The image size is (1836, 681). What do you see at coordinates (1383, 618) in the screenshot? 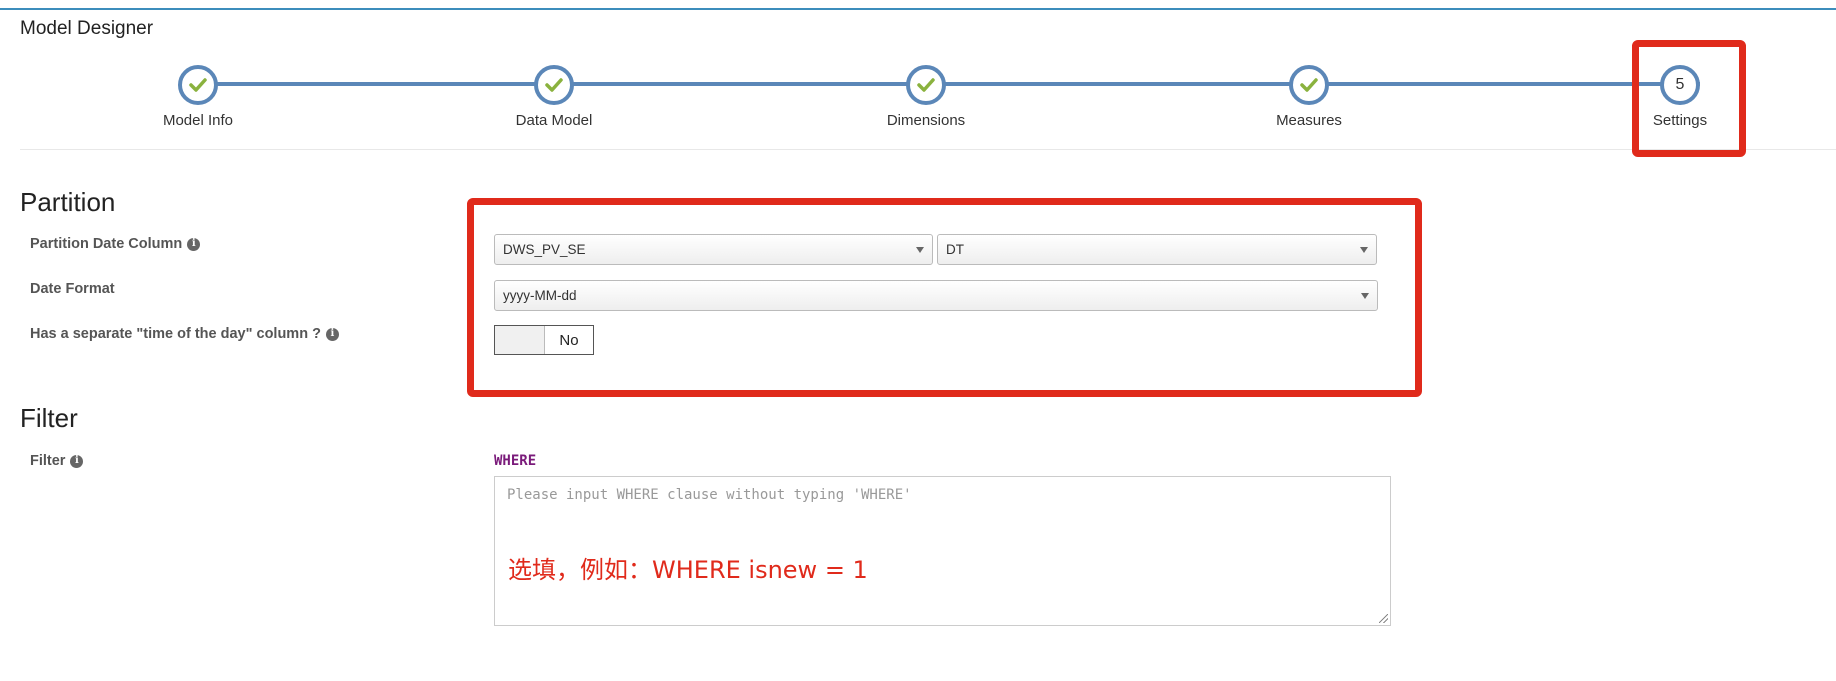
I see `resize-handle` at bounding box center [1383, 618].